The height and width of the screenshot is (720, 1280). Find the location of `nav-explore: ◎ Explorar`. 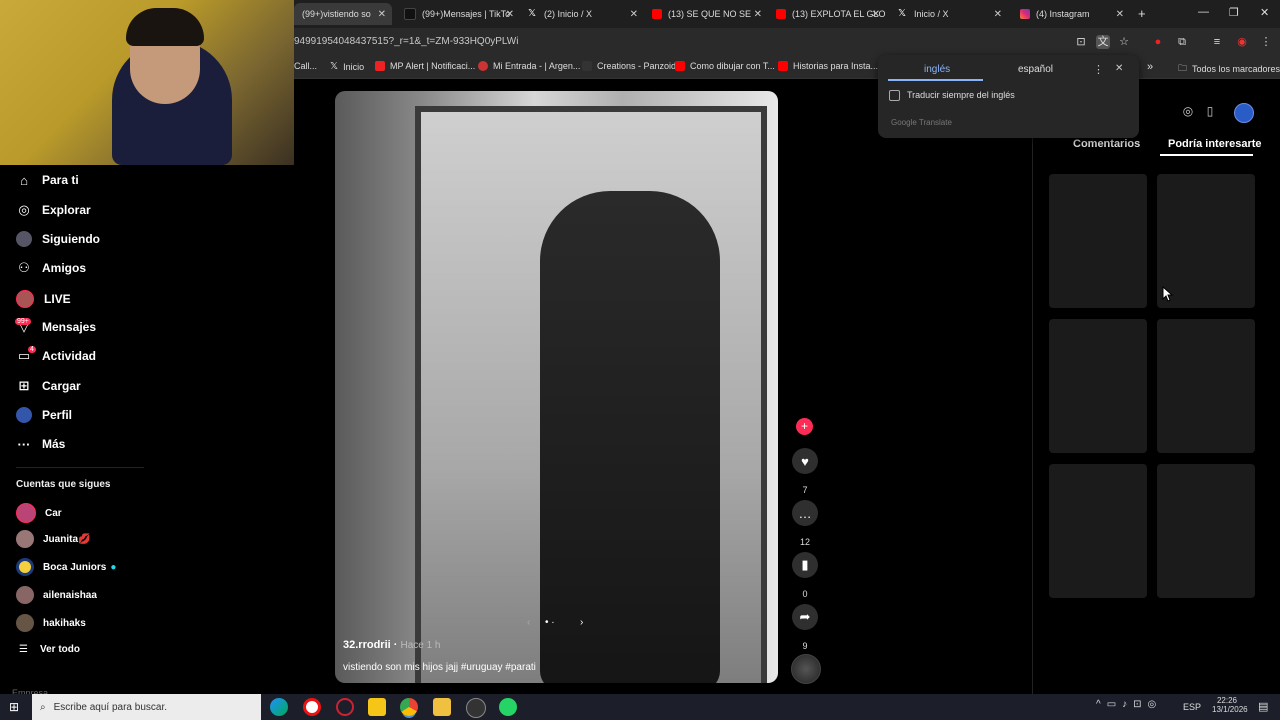

nav-explore: ◎ Explorar is located at coordinates (53, 210).